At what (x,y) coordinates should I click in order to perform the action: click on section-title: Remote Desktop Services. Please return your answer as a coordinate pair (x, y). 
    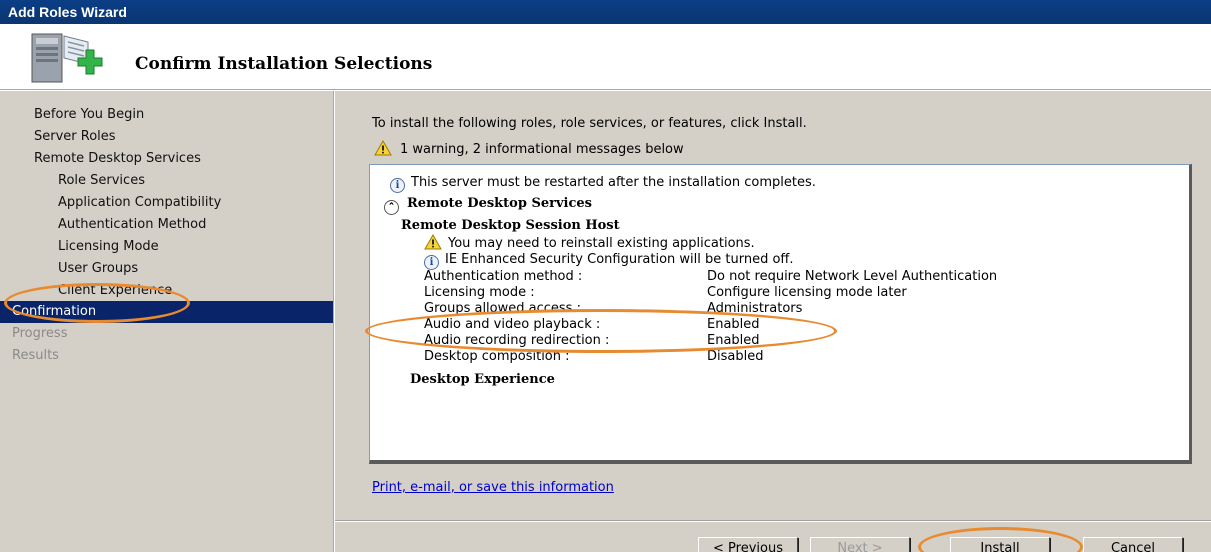
    Looking at the image, I should click on (499, 203).